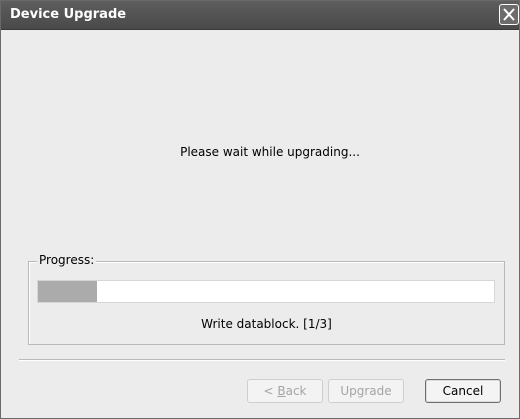  What do you see at coordinates (266, 291) in the screenshot?
I see `progress-bar` at bounding box center [266, 291].